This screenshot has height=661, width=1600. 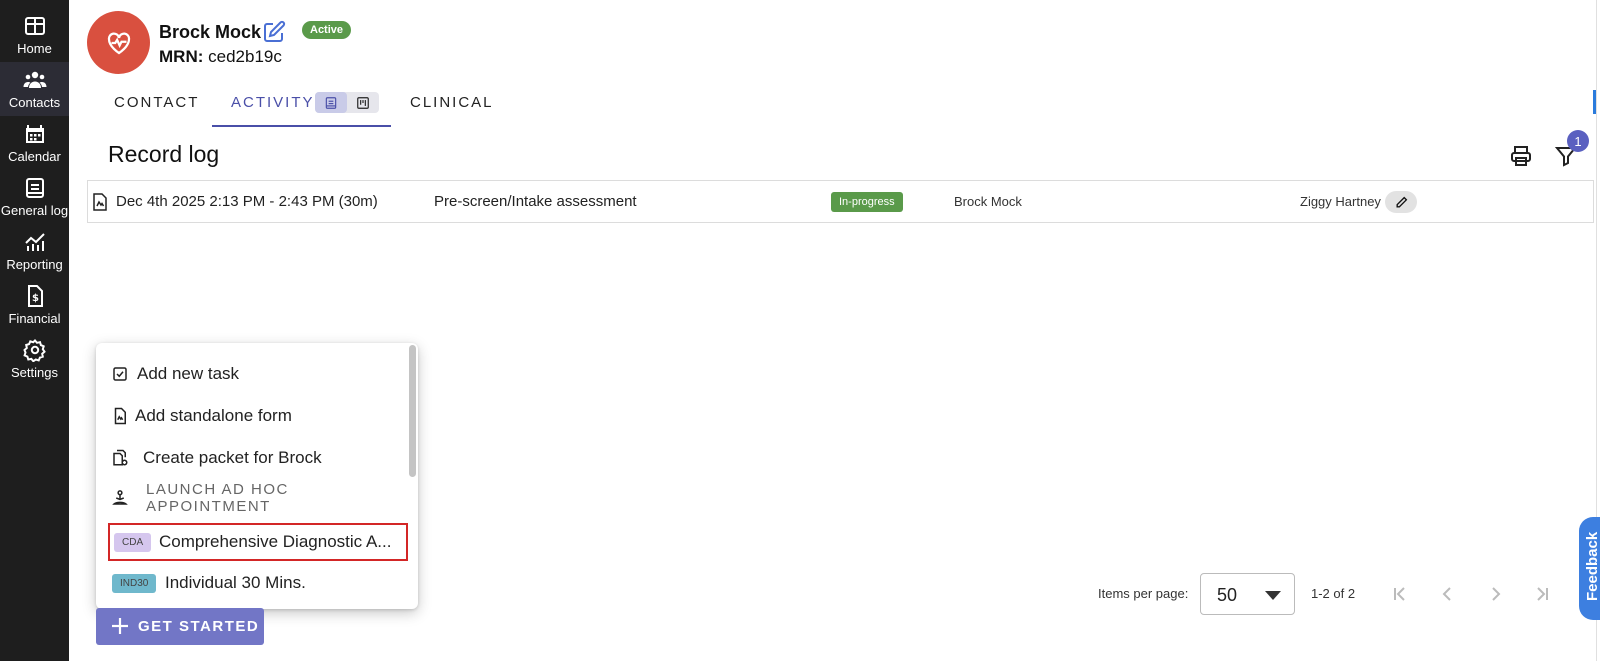 I want to click on sidebar-item-reporting: Reporting, so click(x=34, y=251).